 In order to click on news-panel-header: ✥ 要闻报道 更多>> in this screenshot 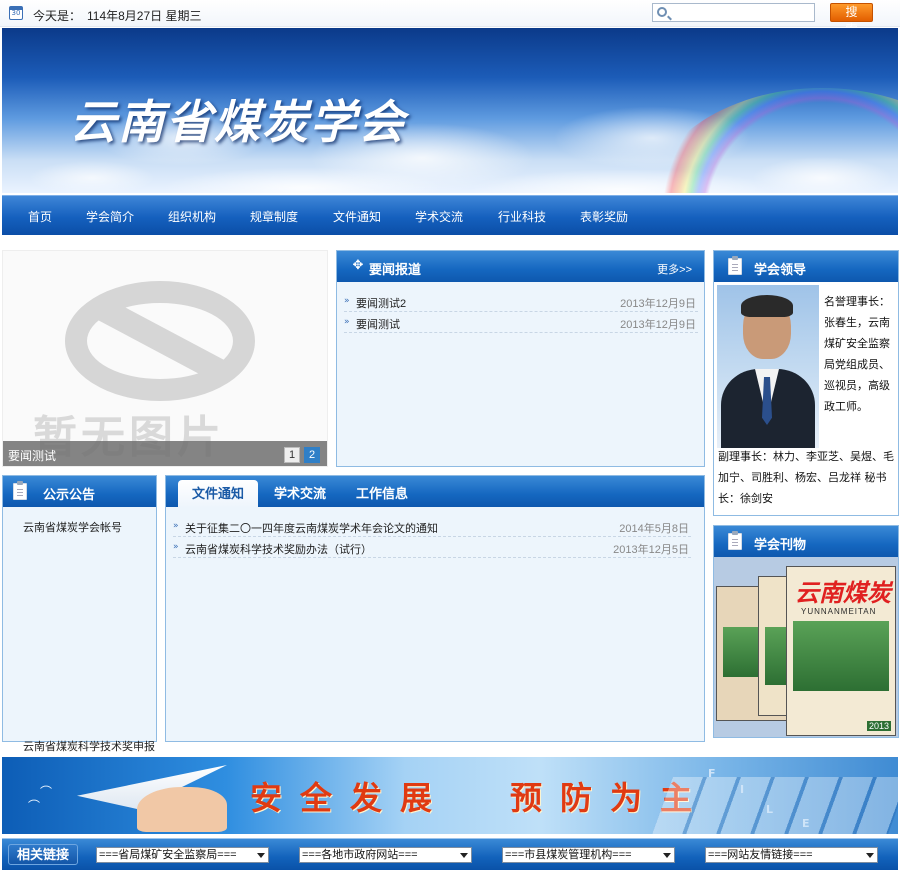, I will do `click(520, 266)`.